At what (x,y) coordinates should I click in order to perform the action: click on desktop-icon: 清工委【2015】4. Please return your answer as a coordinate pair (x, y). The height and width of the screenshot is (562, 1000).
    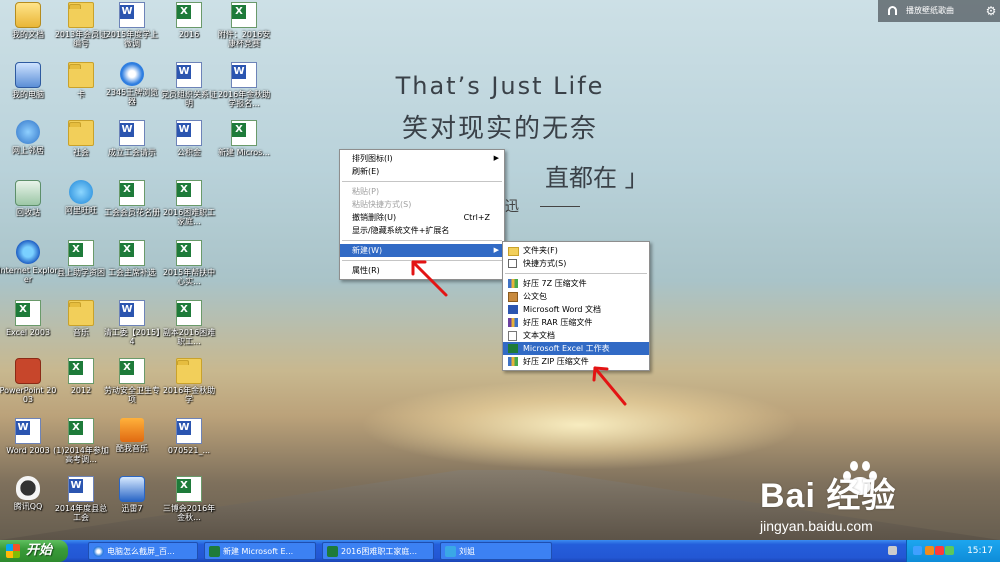
    Looking at the image, I should click on (132, 323).